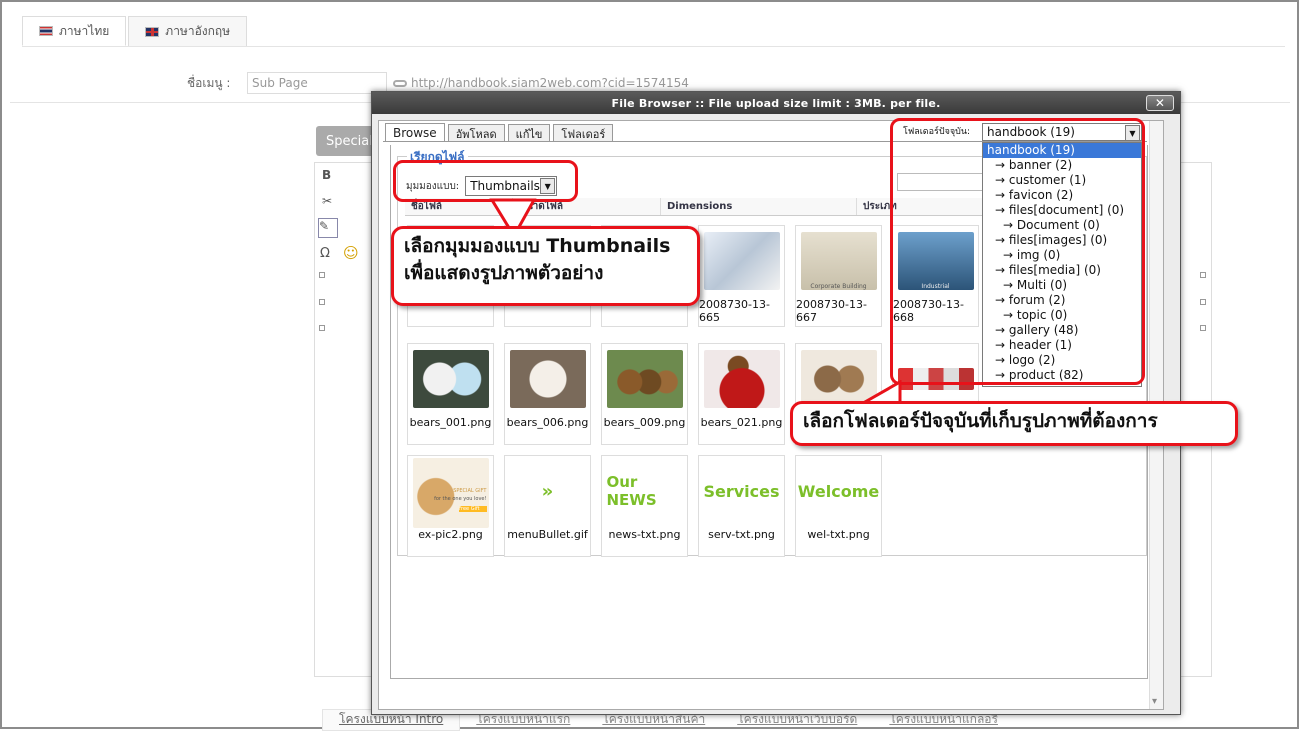 The image size is (1299, 731). What do you see at coordinates (741, 534) in the screenshot?
I see `thumbnail-caption: serv-txt.png` at bounding box center [741, 534].